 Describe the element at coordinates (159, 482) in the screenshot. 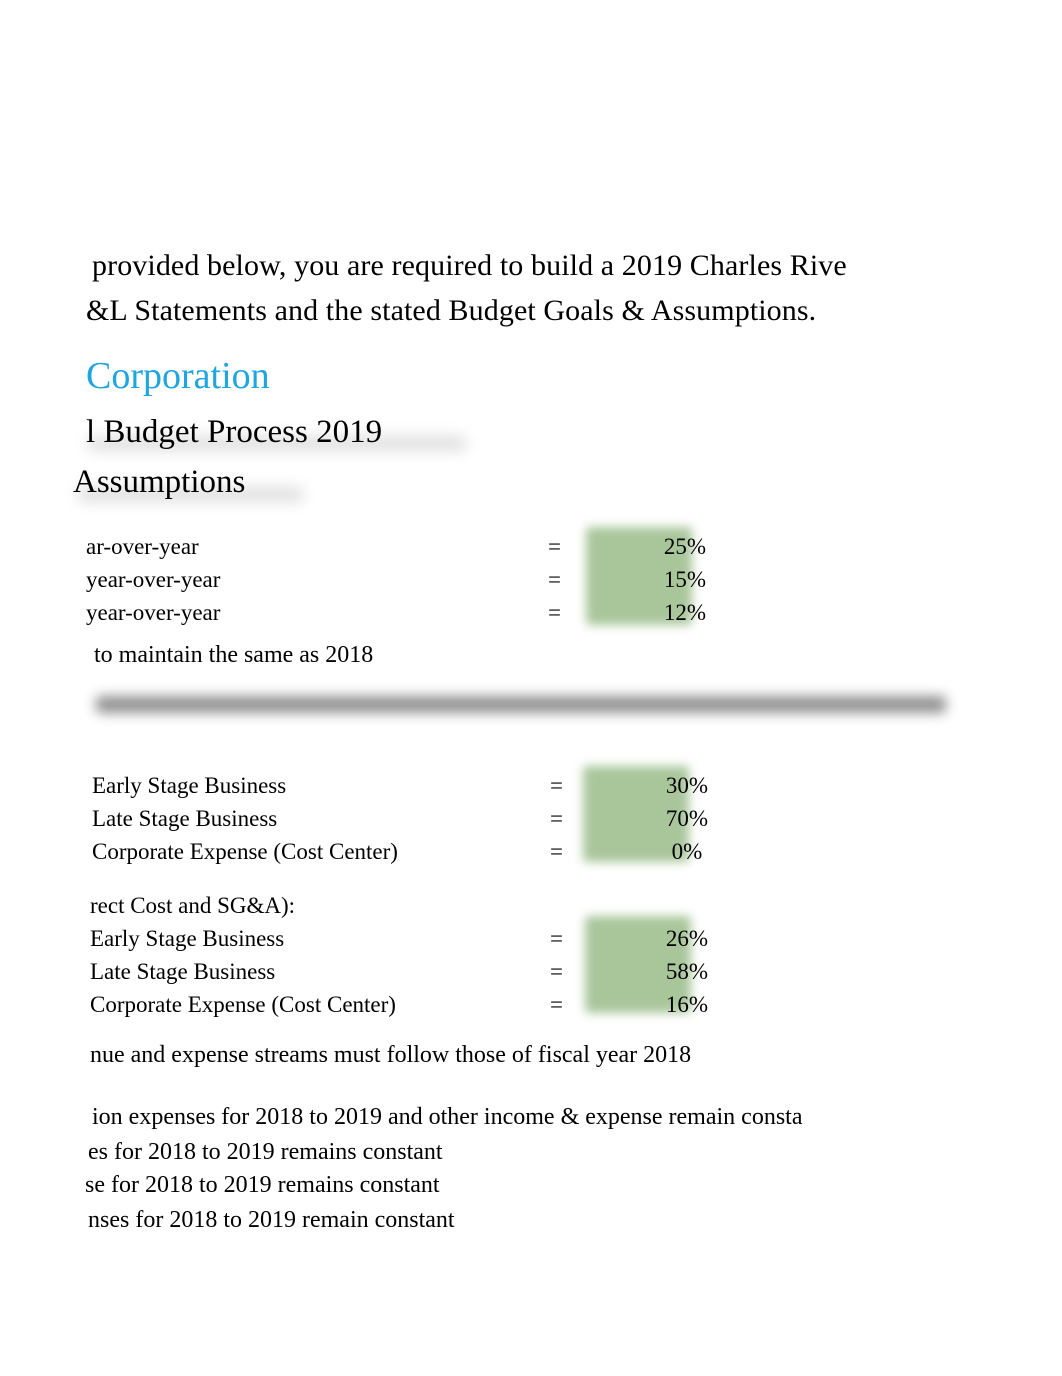

I see `section-heading-assumptions: Assumptions` at that location.